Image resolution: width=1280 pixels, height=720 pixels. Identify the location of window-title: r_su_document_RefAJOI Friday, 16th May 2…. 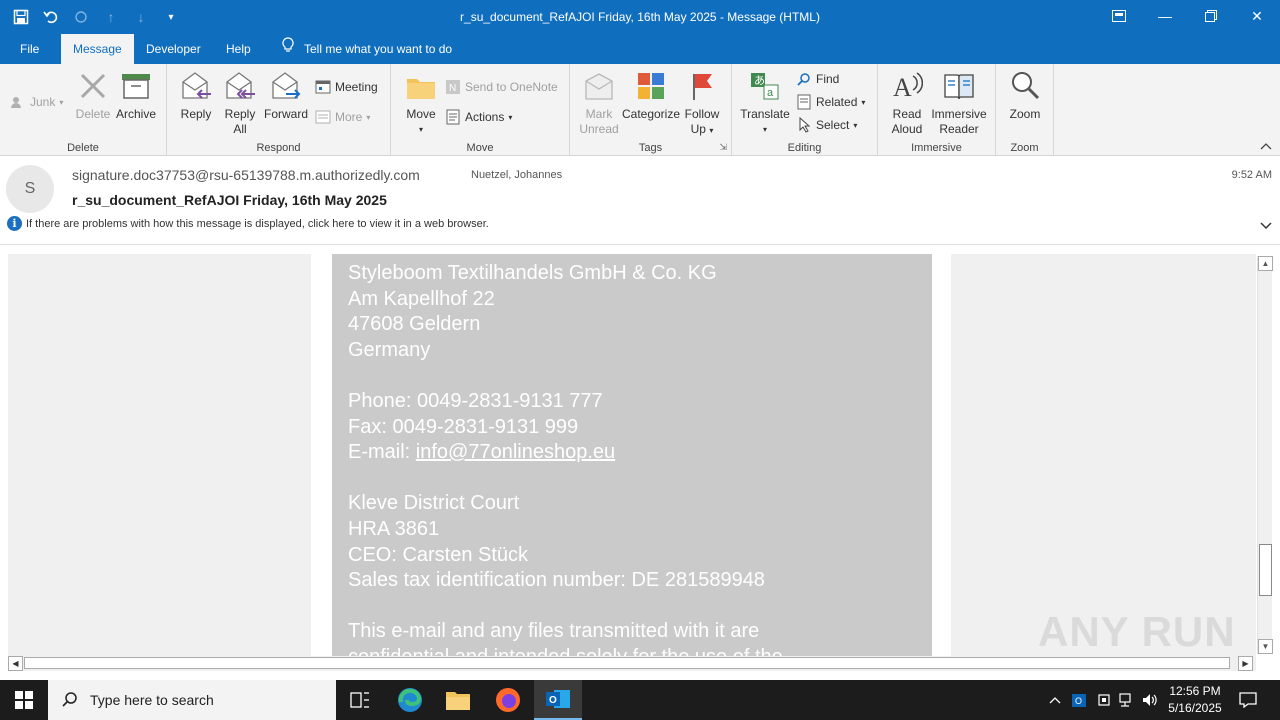
(640, 17).